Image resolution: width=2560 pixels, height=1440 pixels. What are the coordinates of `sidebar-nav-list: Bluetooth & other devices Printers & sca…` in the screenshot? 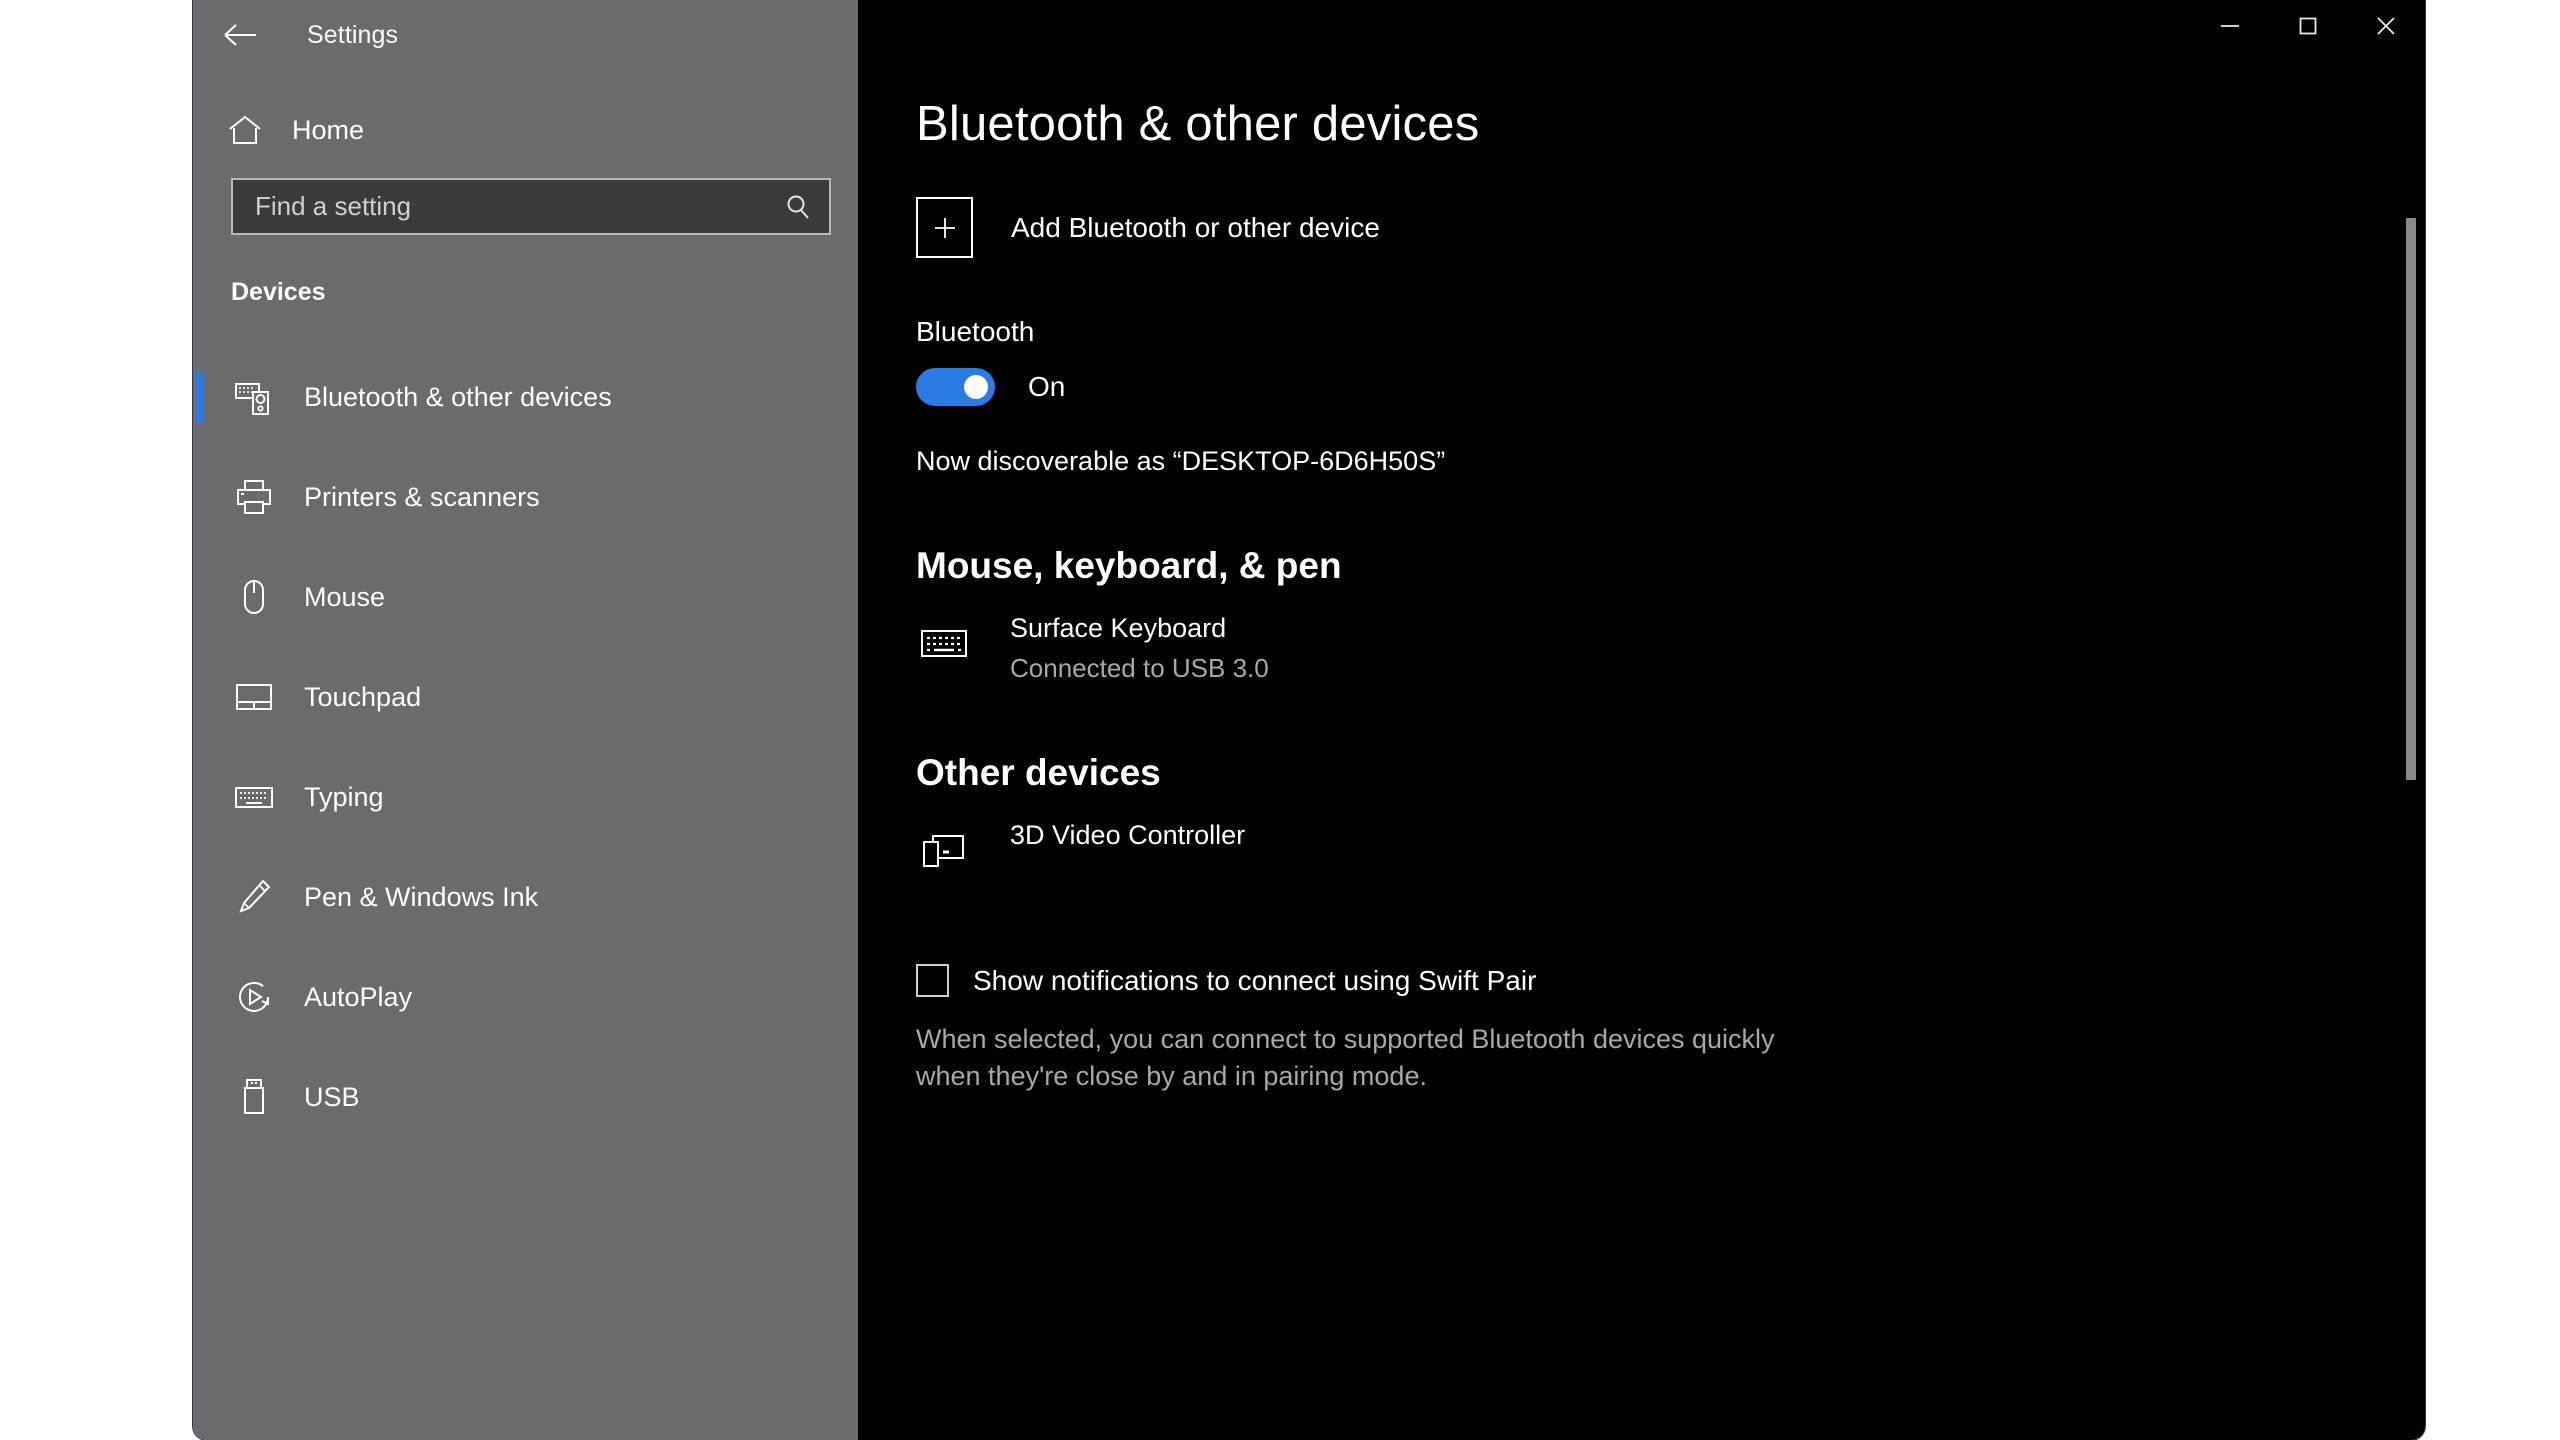 It's located at (525, 747).